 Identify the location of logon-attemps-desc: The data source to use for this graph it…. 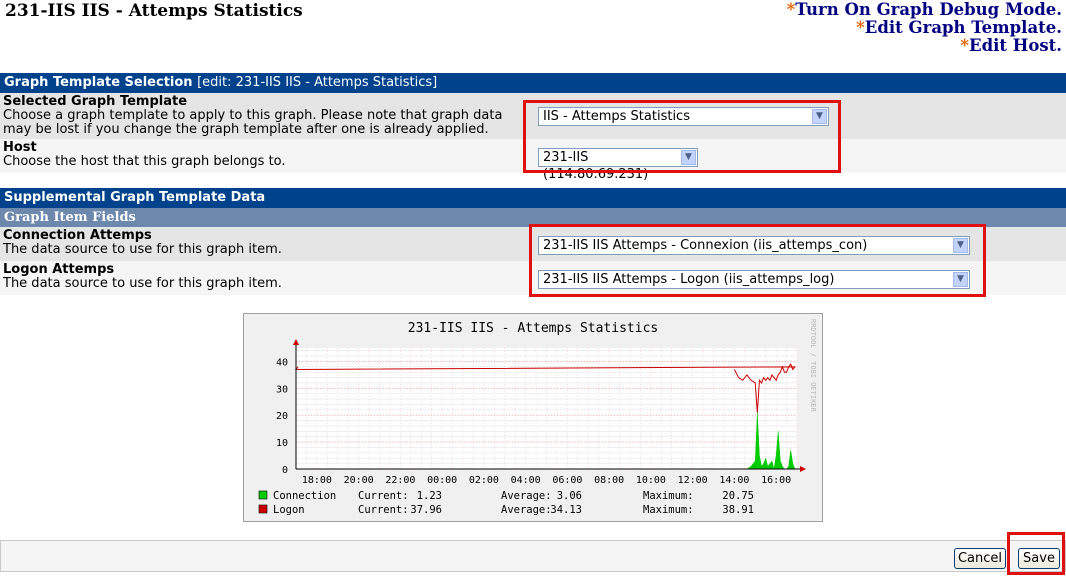
(142, 283).